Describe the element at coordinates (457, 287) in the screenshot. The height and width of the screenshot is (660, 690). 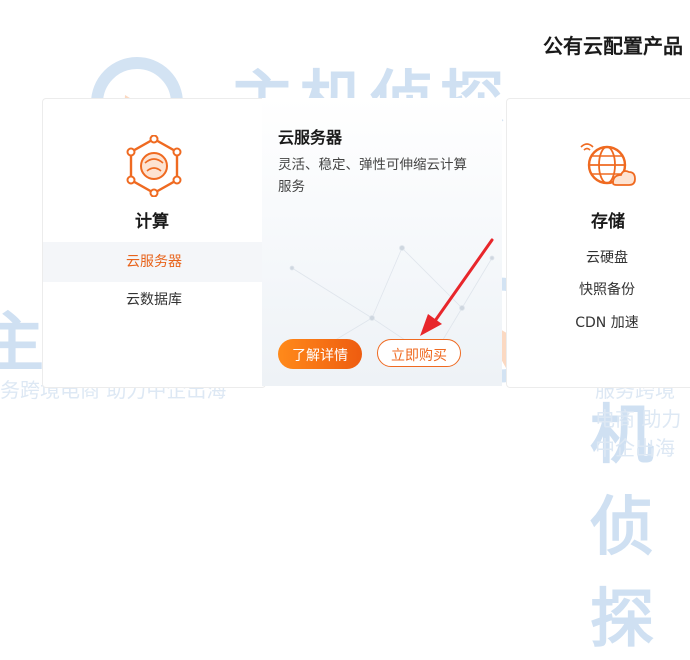
I see `annotation-arrow-icon` at that location.